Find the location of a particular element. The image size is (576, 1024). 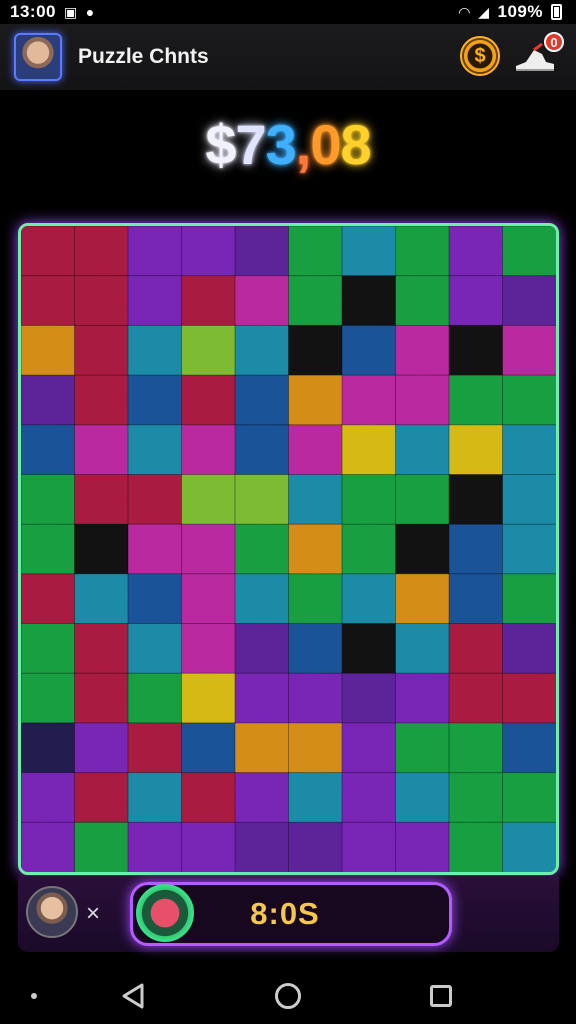

score-char: 0 is located at coordinates (325, 144).